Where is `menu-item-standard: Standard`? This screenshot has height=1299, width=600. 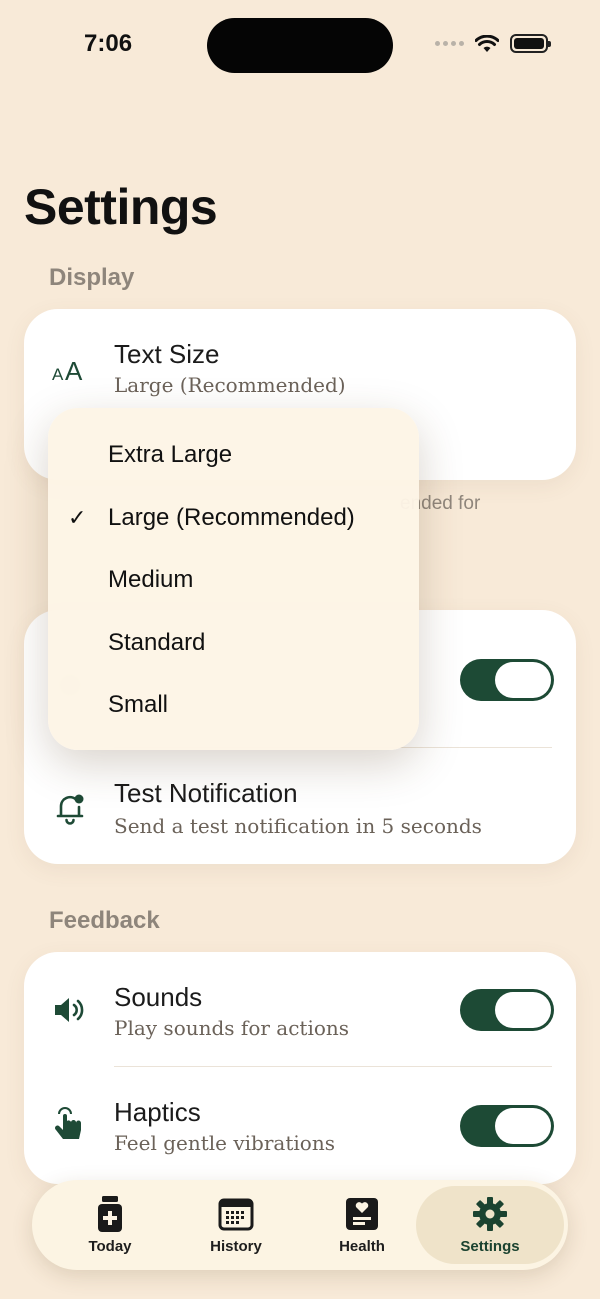 menu-item-standard: Standard is located at coordinates (233, 643).